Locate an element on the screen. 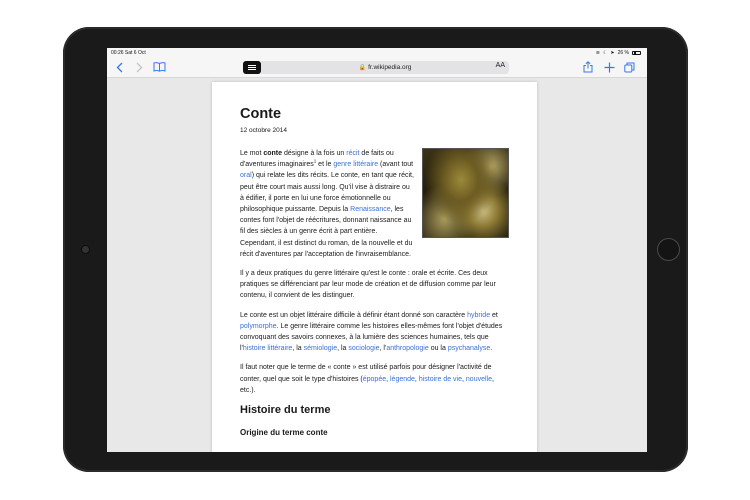 The width and height of the screenshot is (750, 500). link-nouvelle: nouvelle is located at coordinates (479, 379).